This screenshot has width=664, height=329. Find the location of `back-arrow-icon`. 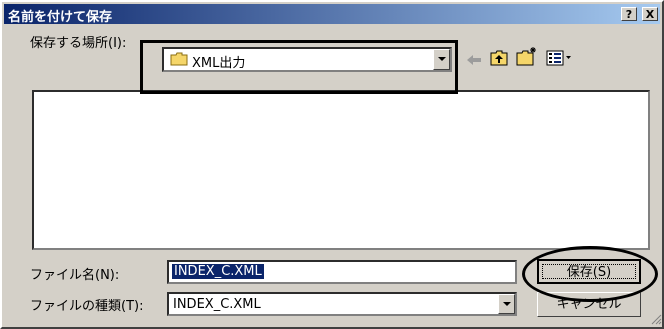

back-arrow-icon is located at coordinates (474, 60).